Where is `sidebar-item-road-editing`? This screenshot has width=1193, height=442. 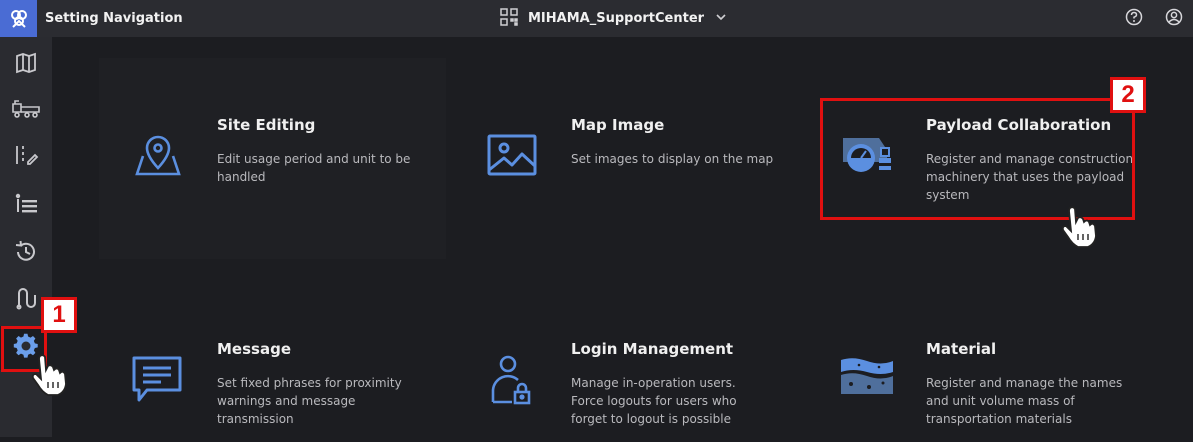
sidebar-item-road-editing is located at coordinates (26, 157).